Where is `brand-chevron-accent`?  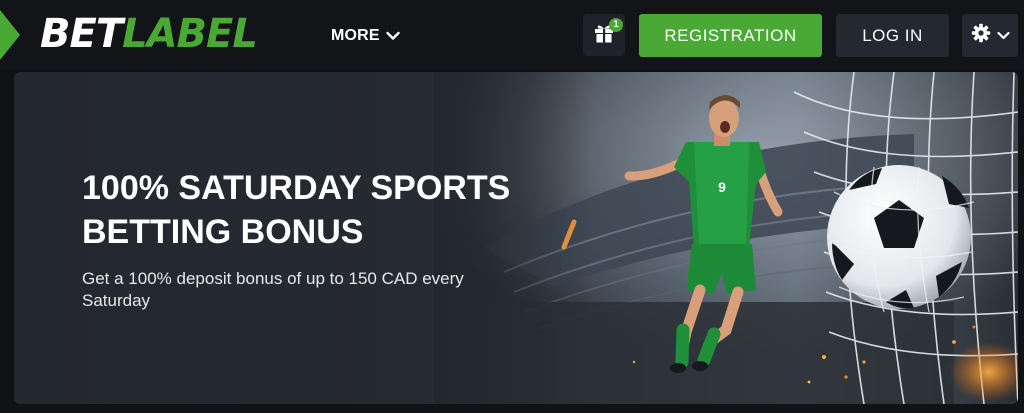 brand-chevron-accent is located at coordinates (10, 35).